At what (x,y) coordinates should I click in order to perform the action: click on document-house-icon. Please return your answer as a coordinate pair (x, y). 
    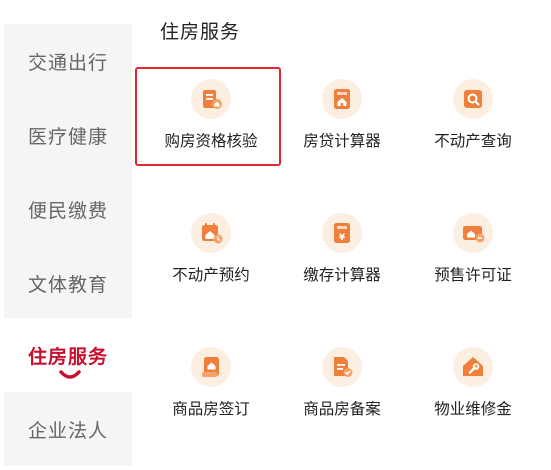
    Looking at the image, I should click on (211, 99).